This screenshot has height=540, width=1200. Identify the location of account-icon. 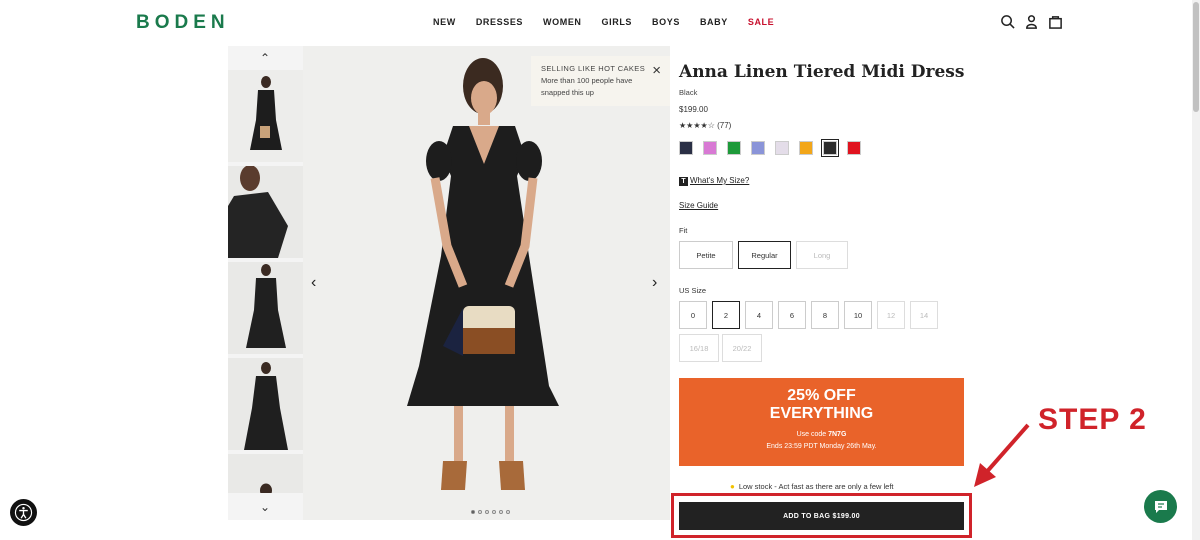
(1031, 21).